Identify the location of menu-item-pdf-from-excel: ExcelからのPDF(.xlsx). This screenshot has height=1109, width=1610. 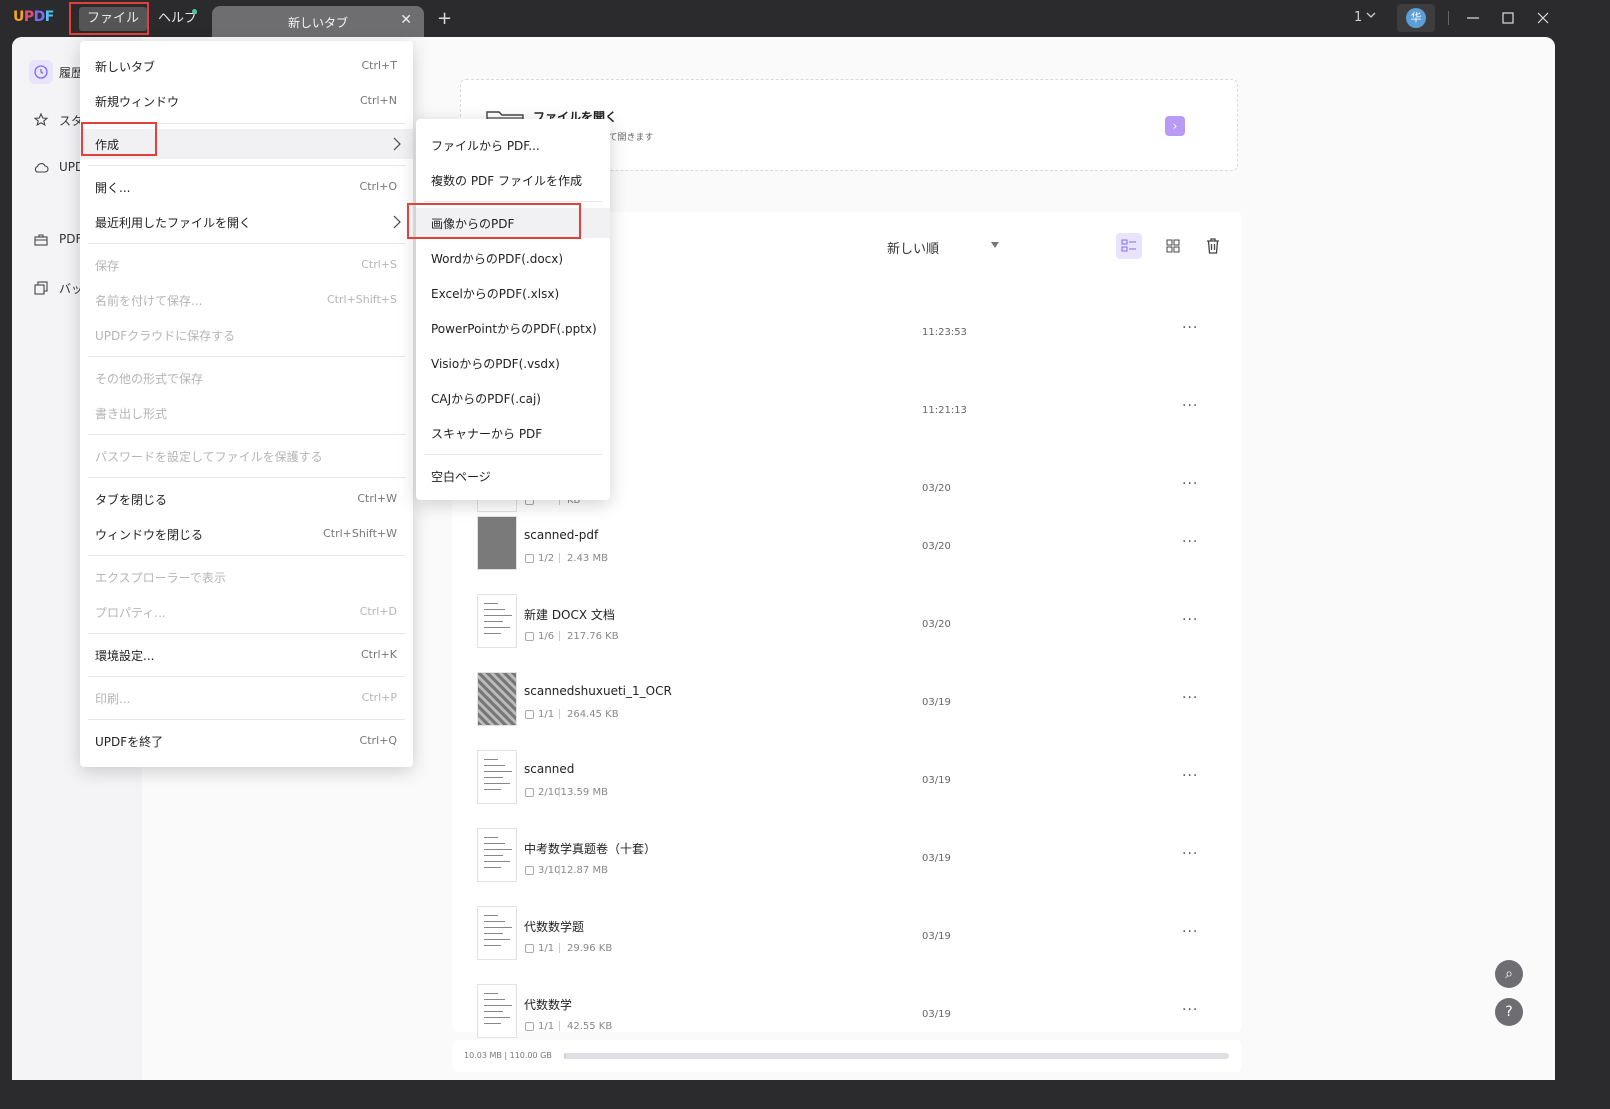
(513, 293).